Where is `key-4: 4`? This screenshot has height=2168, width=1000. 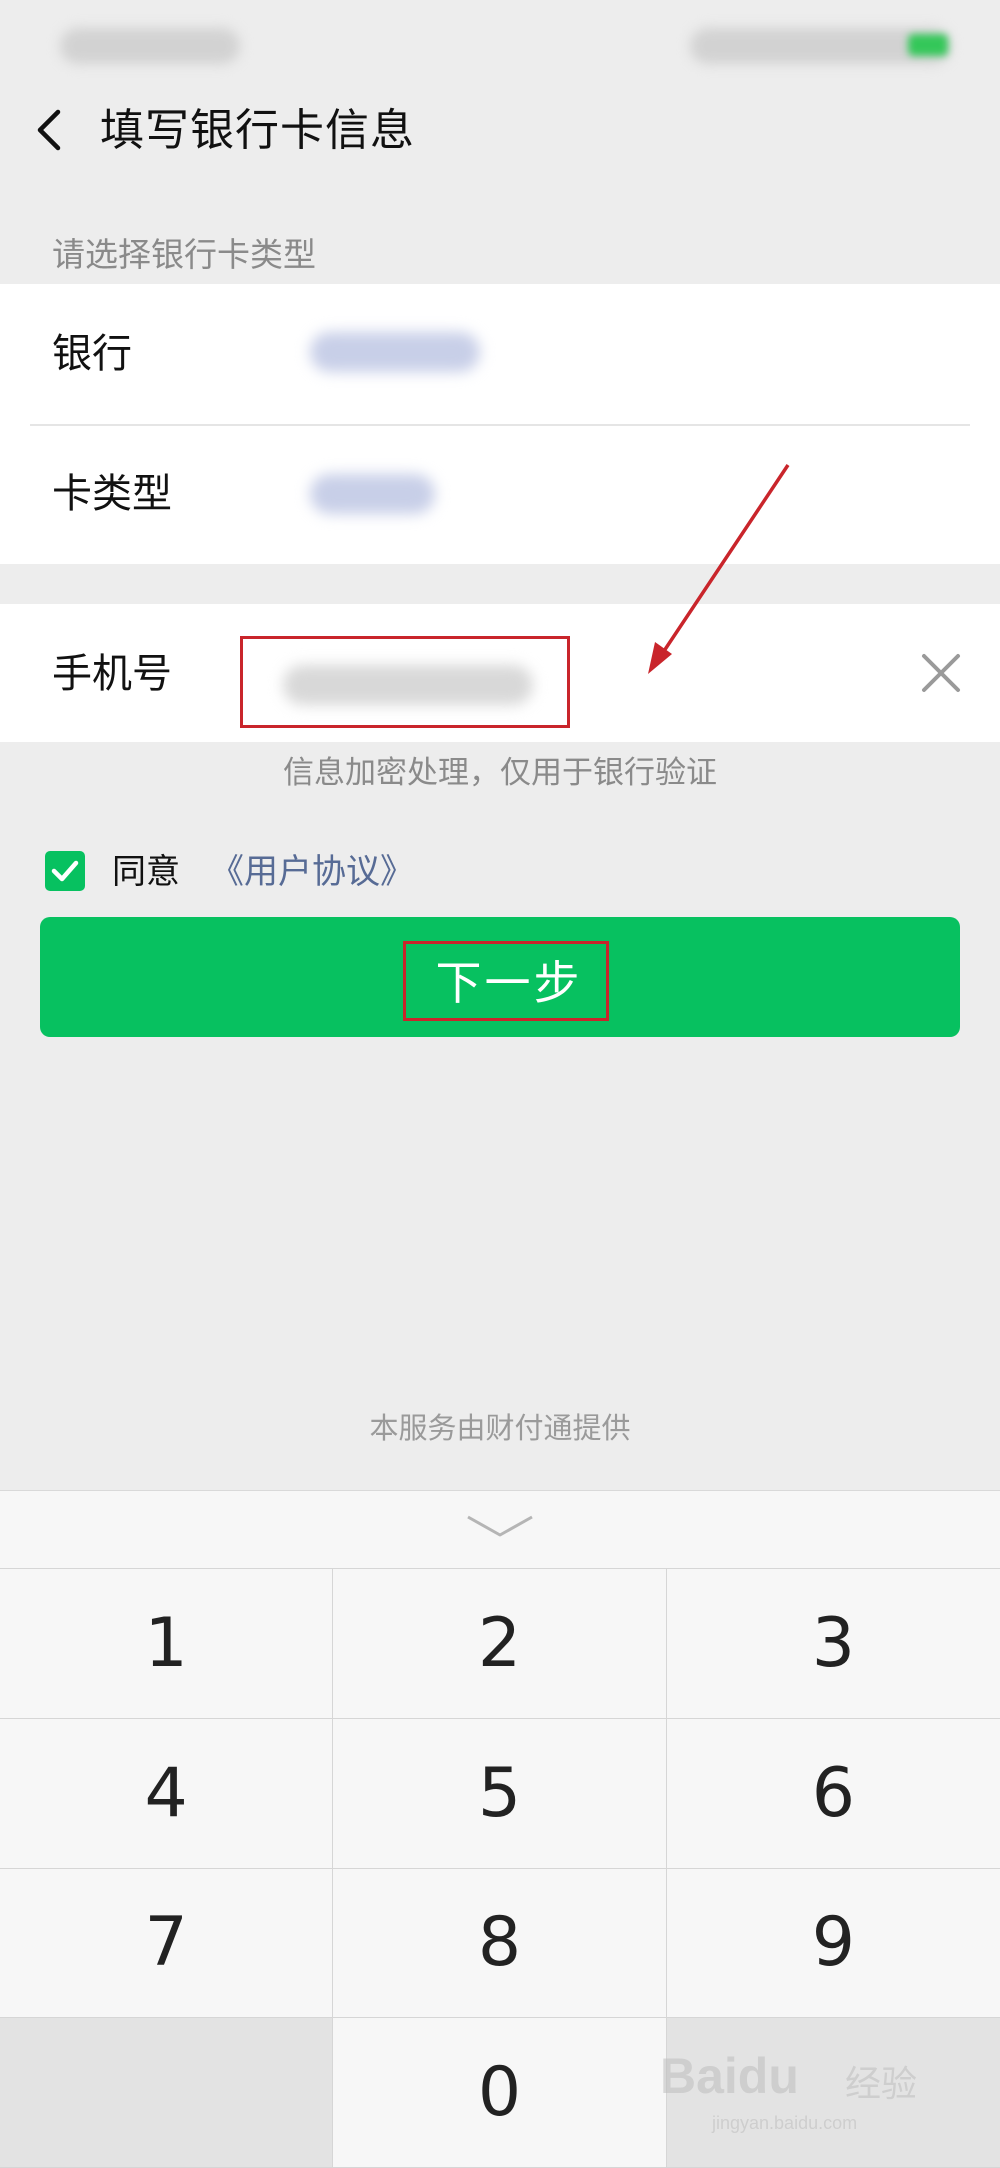
key-4: 4 is located at coordinates (167, 1793).